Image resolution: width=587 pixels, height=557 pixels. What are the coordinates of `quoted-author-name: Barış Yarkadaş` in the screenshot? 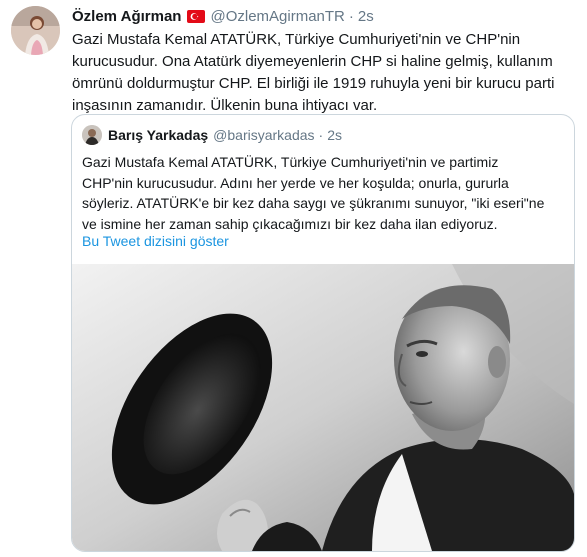 It's located at (158, 135).